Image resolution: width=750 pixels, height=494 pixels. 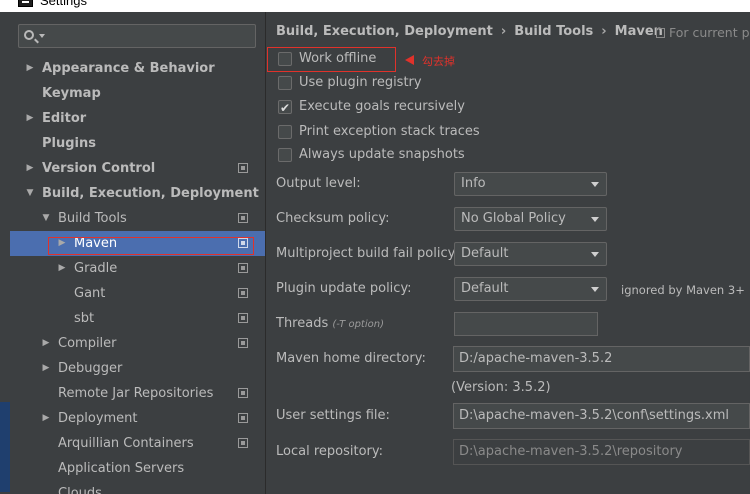 What do you see at coordinates (344, 288) in the screenshot?
I see `plugin-update-policy-label: Plugin update policy:` at bounding box center [344, 288].